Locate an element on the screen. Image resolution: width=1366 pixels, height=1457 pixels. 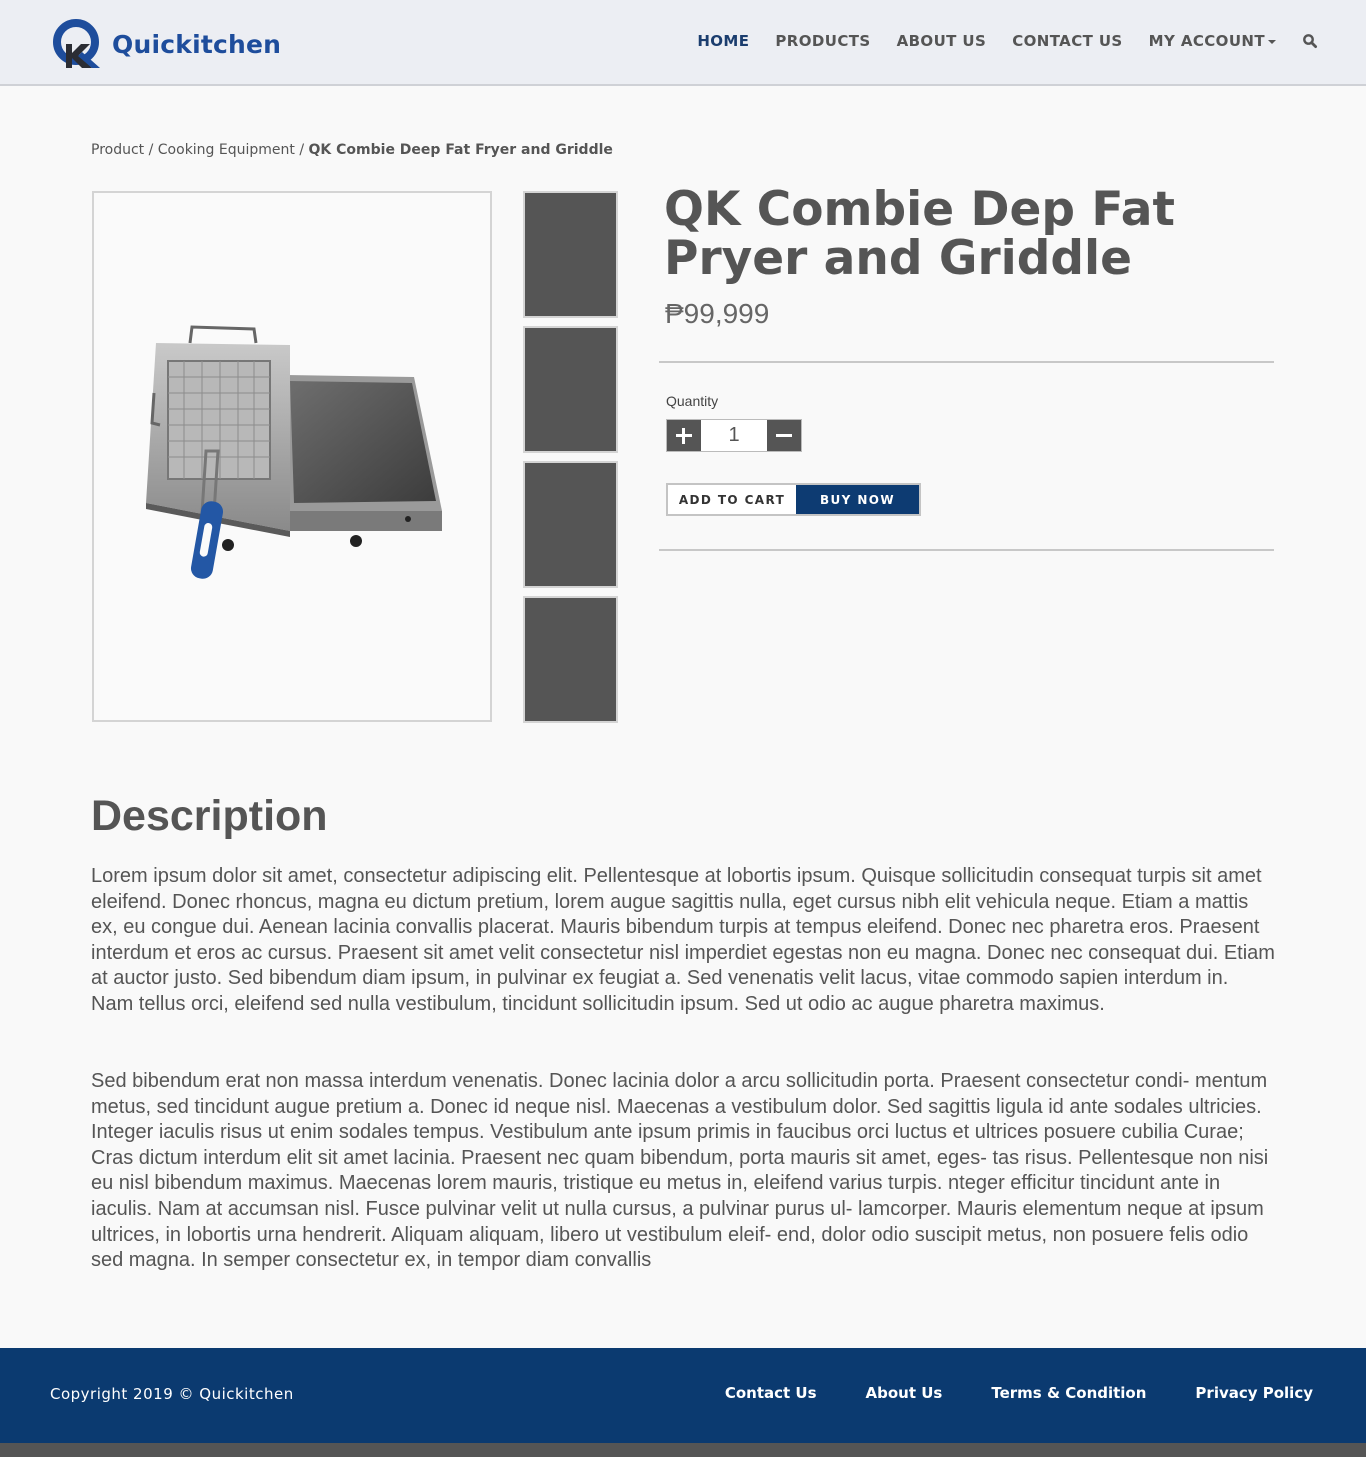
footer-link-about-us: About Us is located at coordinates (904, 1393).